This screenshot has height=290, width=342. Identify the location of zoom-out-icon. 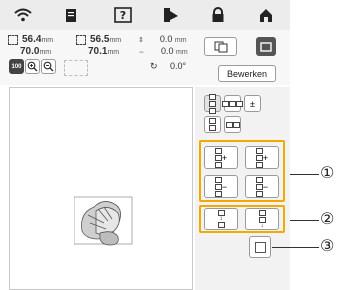
(48, 66).